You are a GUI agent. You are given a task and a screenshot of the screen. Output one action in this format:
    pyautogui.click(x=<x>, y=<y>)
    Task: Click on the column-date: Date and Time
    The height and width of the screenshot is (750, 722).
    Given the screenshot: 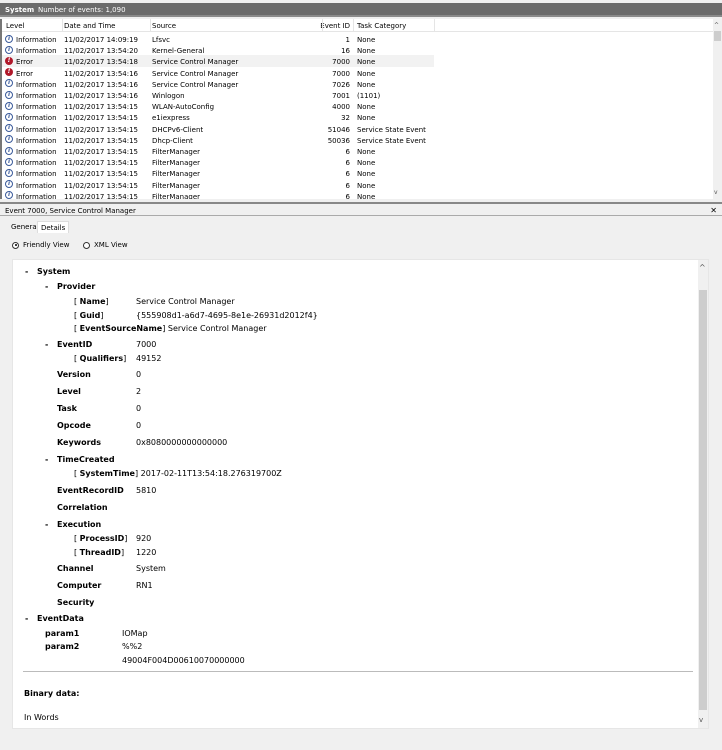 What is the action you would take?
    pyautogui.click(x=89, y=26)
    